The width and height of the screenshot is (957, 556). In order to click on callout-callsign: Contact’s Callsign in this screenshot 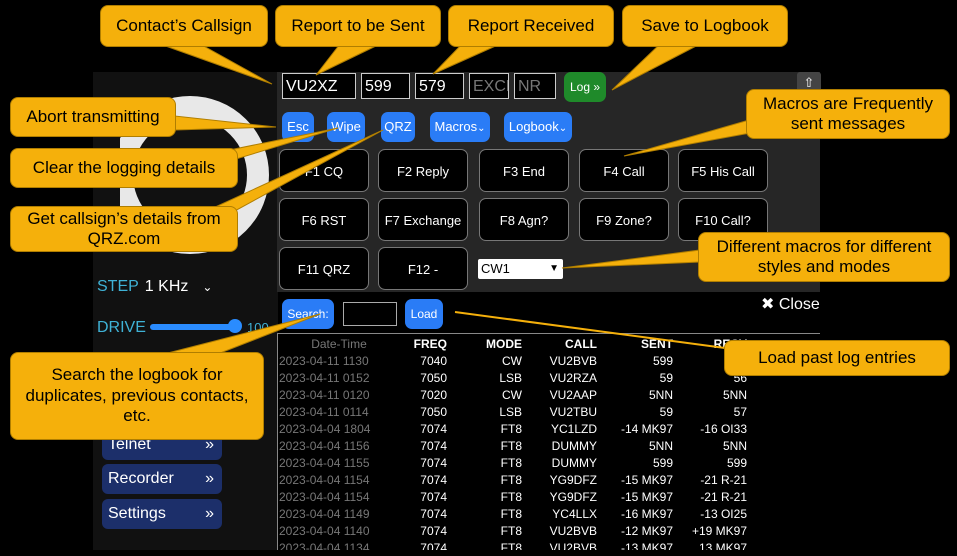, I will do `click(184, 26)`.